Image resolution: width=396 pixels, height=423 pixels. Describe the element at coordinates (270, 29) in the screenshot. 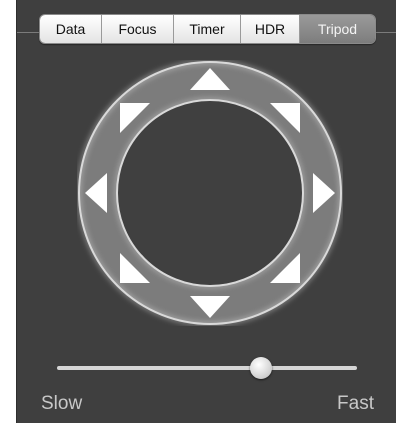

I see `tab-hdr: HDR` at that location.